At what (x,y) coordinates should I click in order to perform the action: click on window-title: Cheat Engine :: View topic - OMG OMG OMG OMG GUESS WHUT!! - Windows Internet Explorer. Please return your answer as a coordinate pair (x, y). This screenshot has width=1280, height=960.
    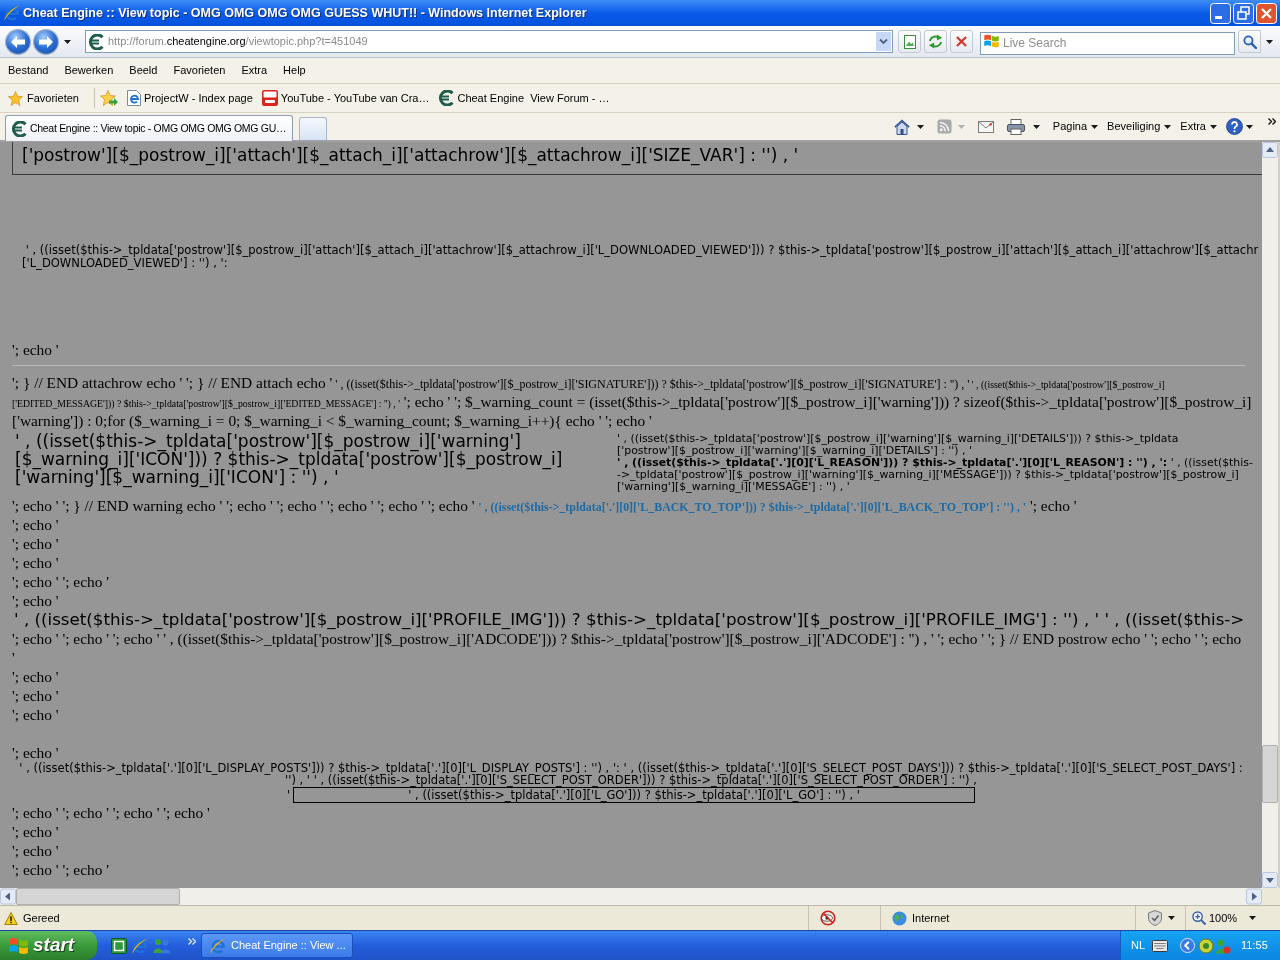
    Looking at the image, I should click on (305, 13).